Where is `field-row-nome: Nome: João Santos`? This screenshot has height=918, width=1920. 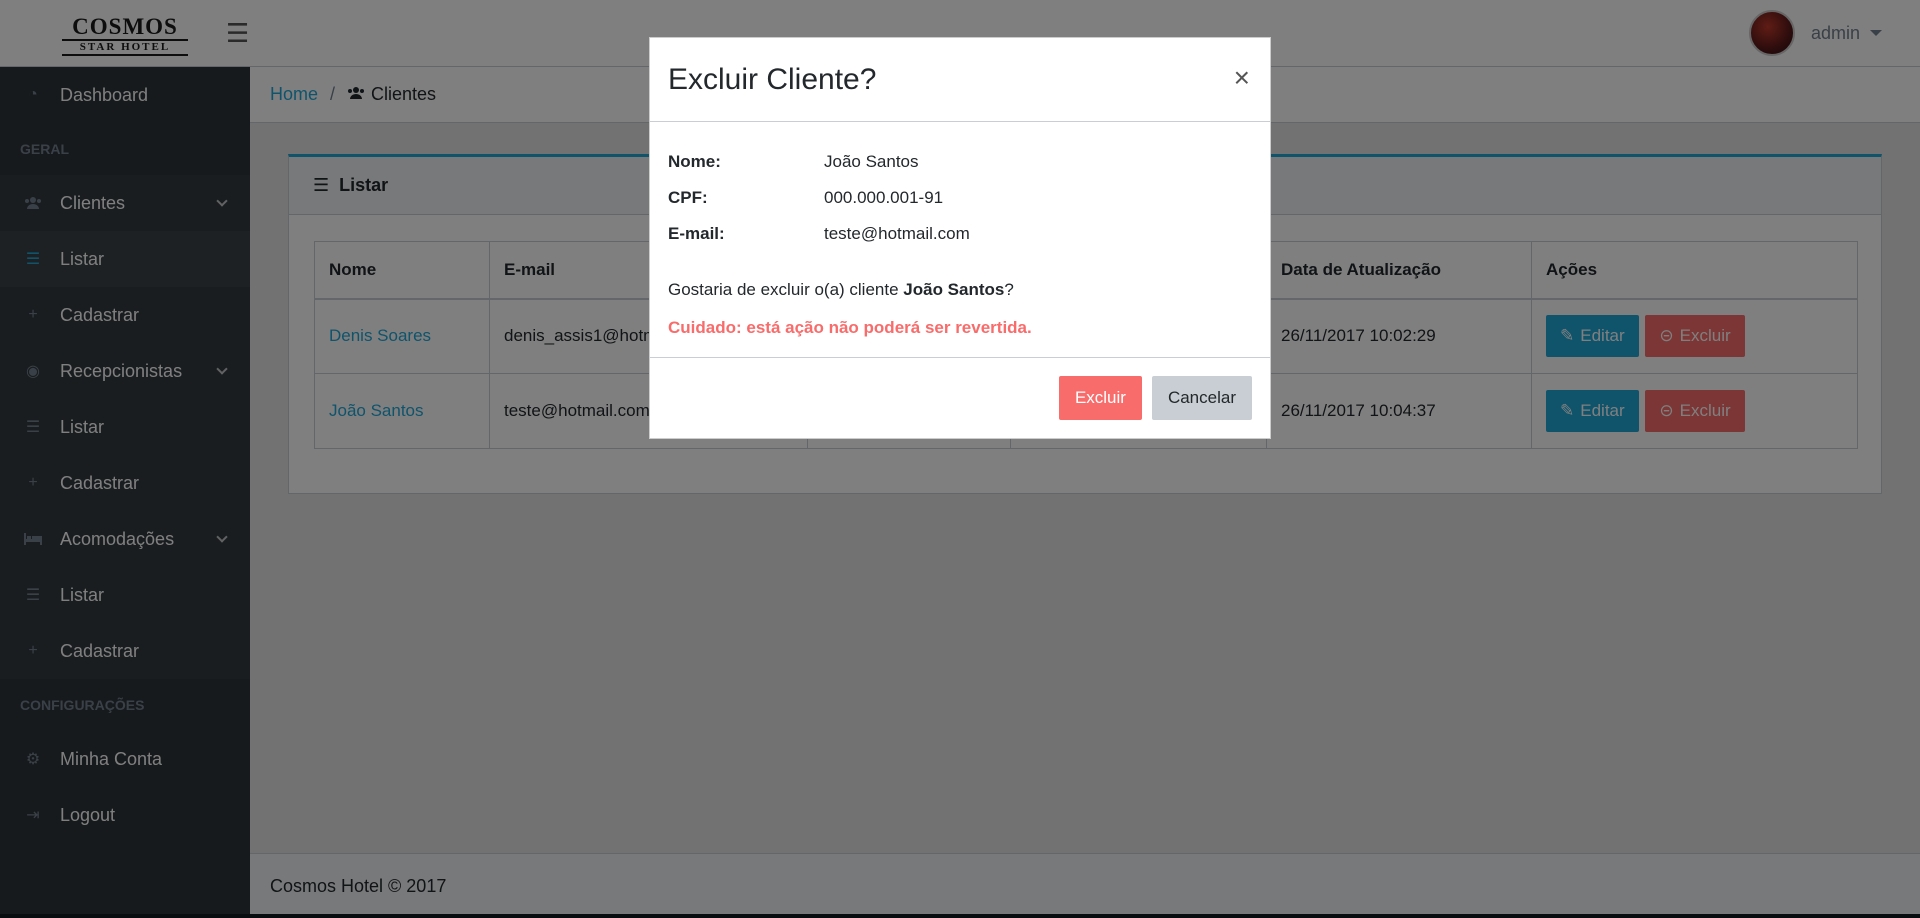
field-row-nome: Nome: João Santos is located at coordinates (960, 162).